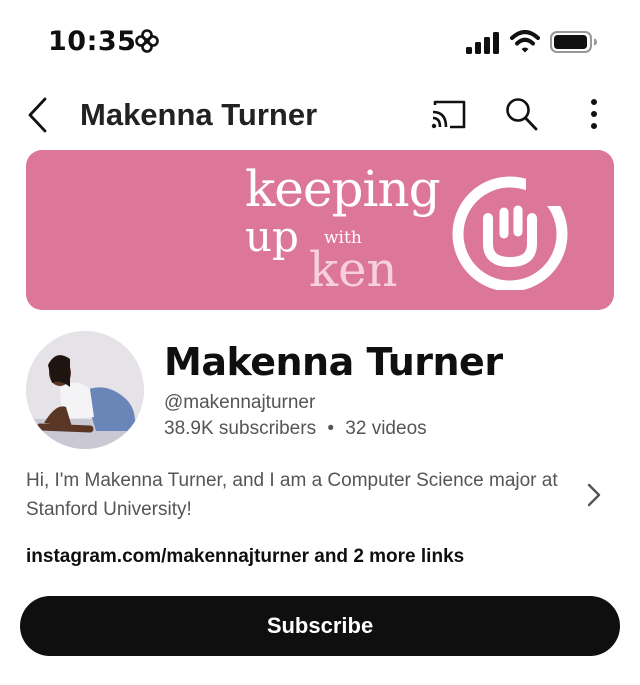 Image resolution: width=640 pixels, height=685 pixels. Describe the element at coordinates (449, 114) in the screenshot. I see `cast-icon` at that location.